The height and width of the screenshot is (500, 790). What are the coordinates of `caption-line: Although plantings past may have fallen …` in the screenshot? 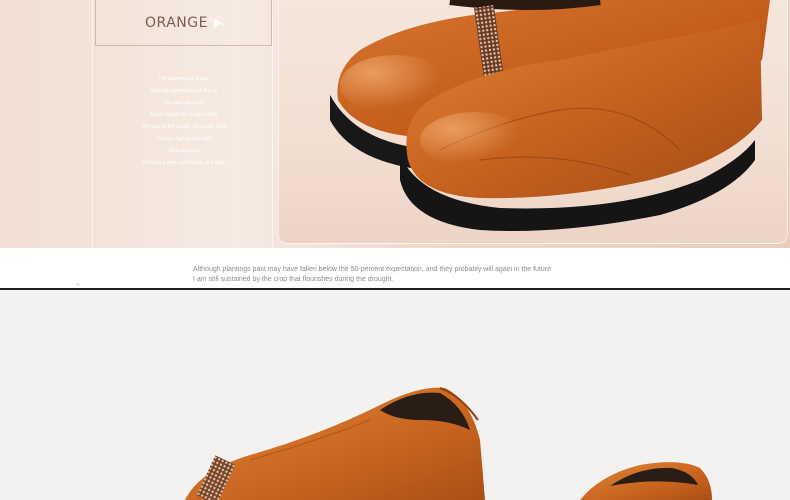 It's located at (372, 269).